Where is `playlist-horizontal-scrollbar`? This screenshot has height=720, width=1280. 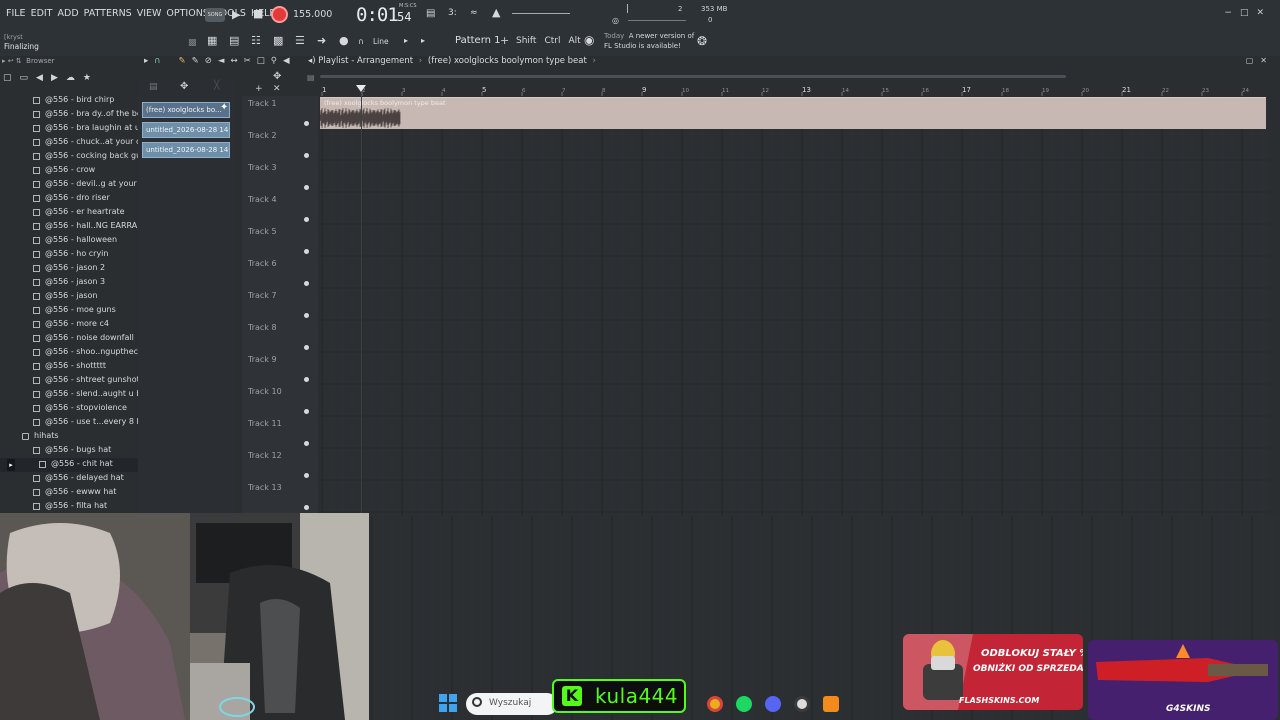
playlist-horizontal-scrollbar is located at coordinates (693, 76).